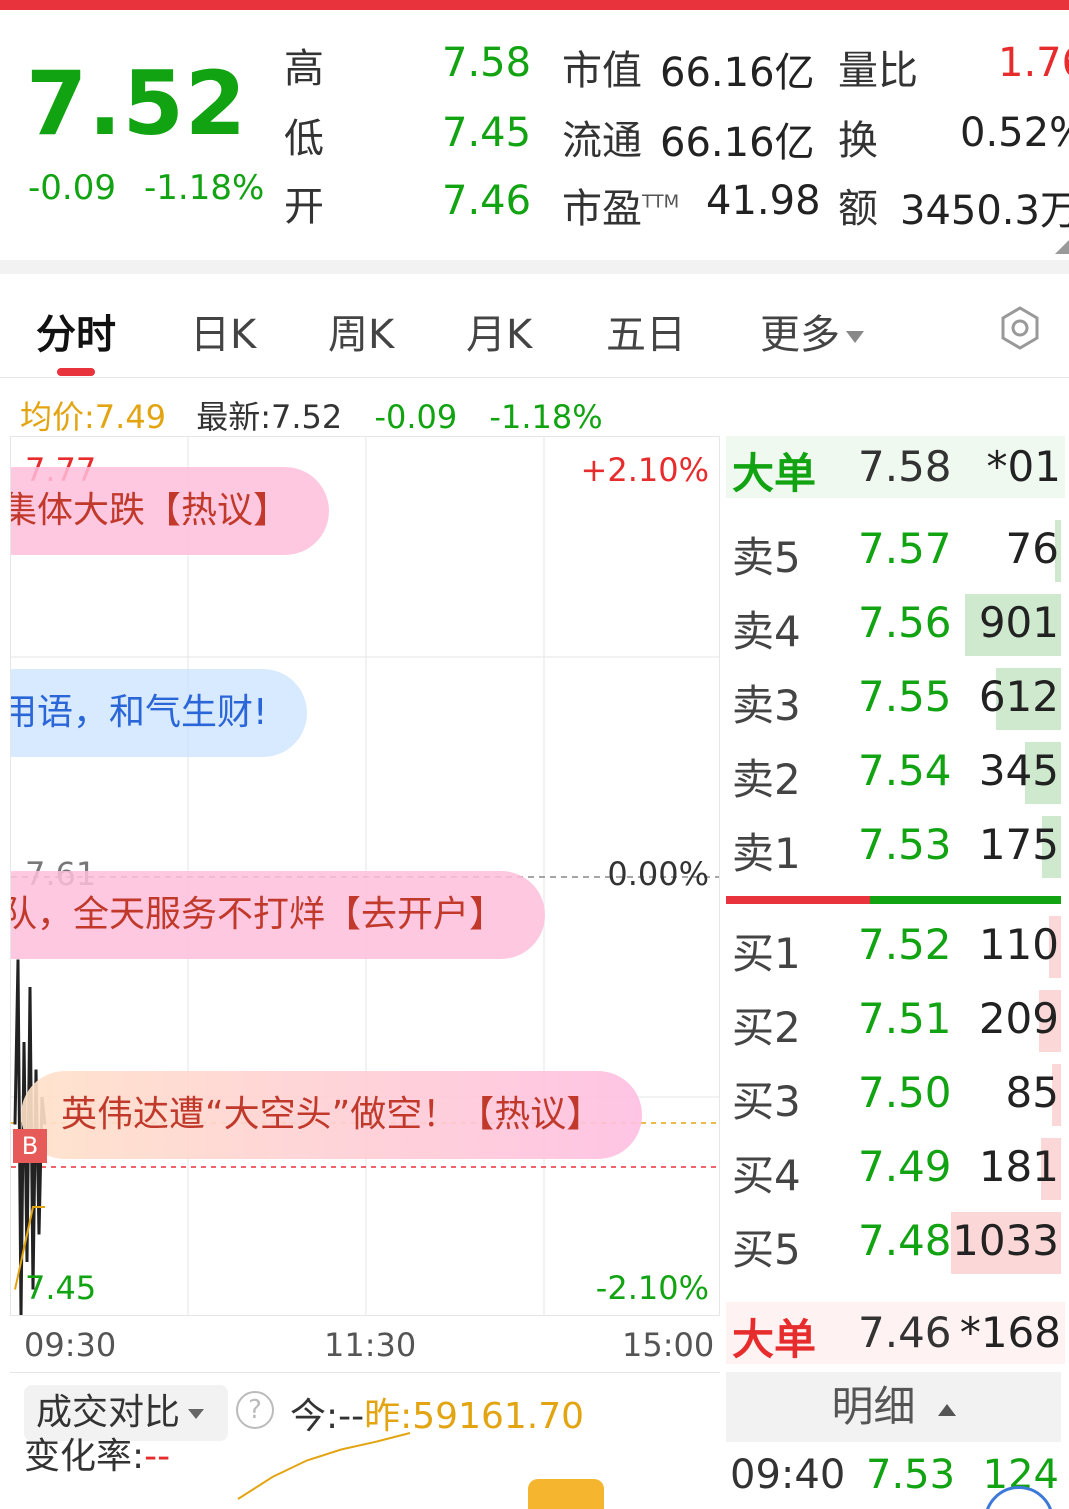  What do you see at coordinates (766, 631) in the screenshot?
I see `ask-label: 卖4` at bounding box center [766, 631].